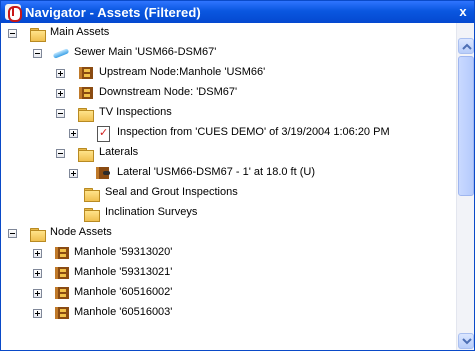 Image resolution: width=475 pixels, height=351 pixels. I want to click on tree-node-upstream-node: Upstream Node:Manhole 'USM66', so click(226, 73).